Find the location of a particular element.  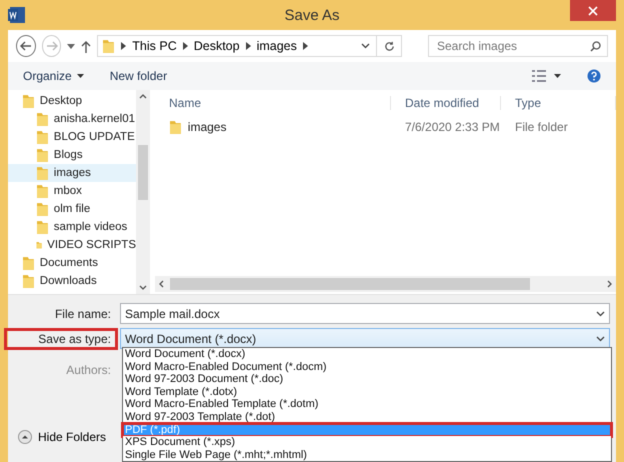

up-button is located at coordinates (86, 46).